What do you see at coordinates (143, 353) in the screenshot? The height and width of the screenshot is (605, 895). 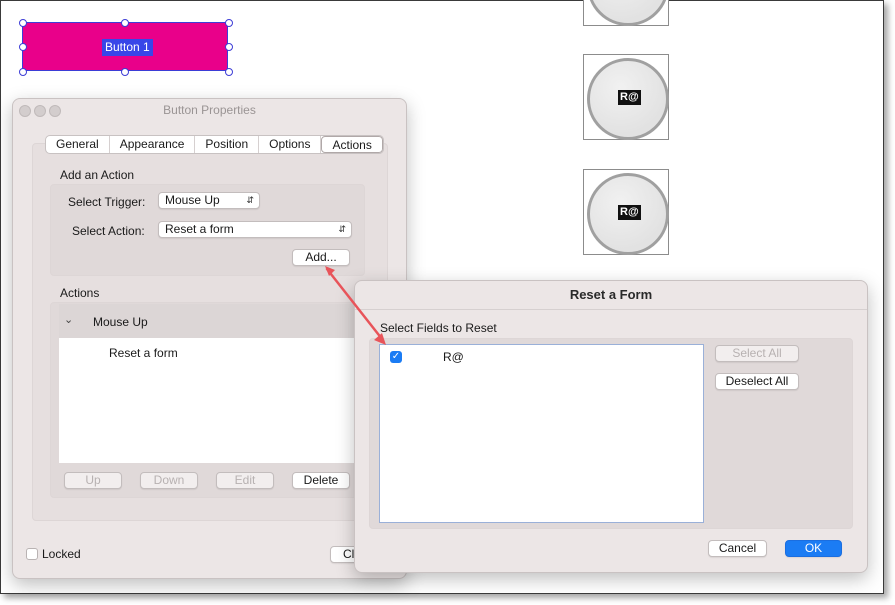 I see `action-item: Reset a form` at bounding box center [143, 353].